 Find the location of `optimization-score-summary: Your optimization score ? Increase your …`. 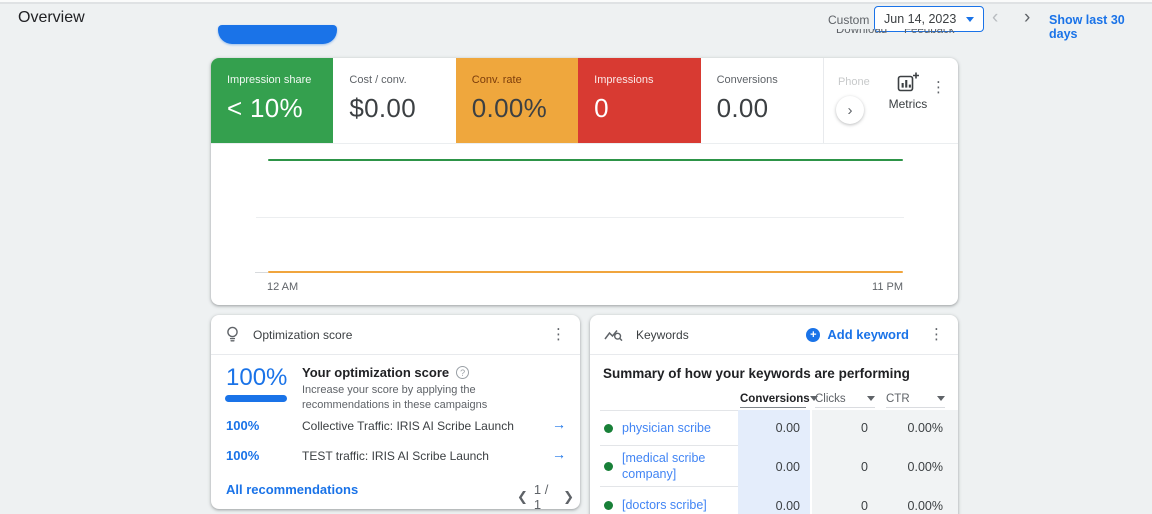

optimization-score-summary: Your optimization score ? Increase your … is located at coordinates (433, 389).